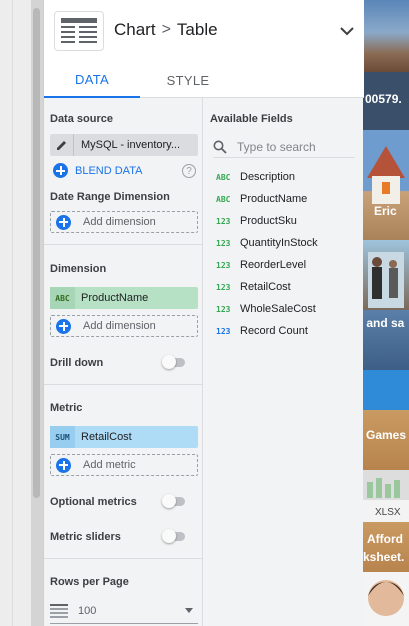 This screenshot has height=626, width=409. I want to click on field-name: RetailCost, so click(265, 287).